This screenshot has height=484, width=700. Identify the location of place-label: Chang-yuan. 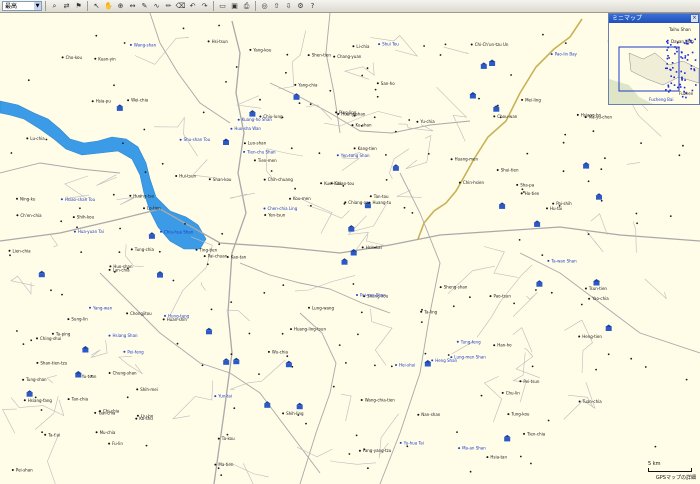
(349, 56).